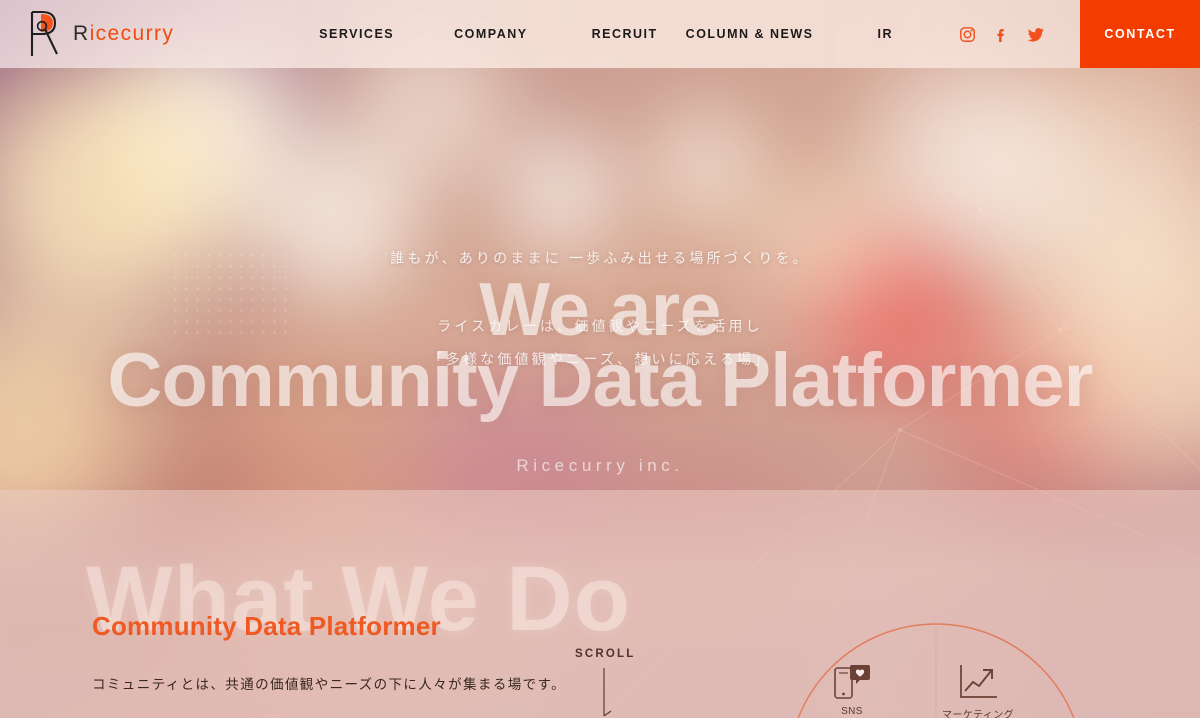  What do you see at coordinates (600, 258) in the screenshot?
I see `hero-tagline-jp: 誰もが、ありのままに 一歩ふみ出せる場所づくりを。` at bounding box center [600, 258].